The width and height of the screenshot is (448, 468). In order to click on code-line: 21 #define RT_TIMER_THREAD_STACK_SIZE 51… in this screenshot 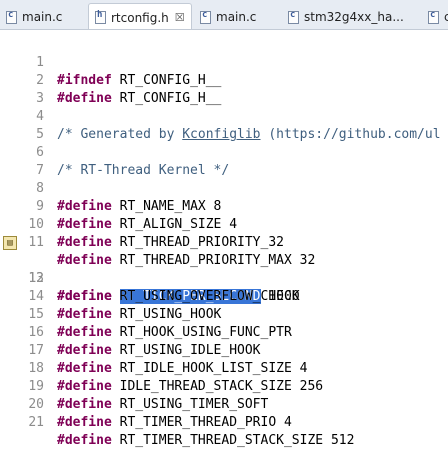, I will do `click(224, 422)`.